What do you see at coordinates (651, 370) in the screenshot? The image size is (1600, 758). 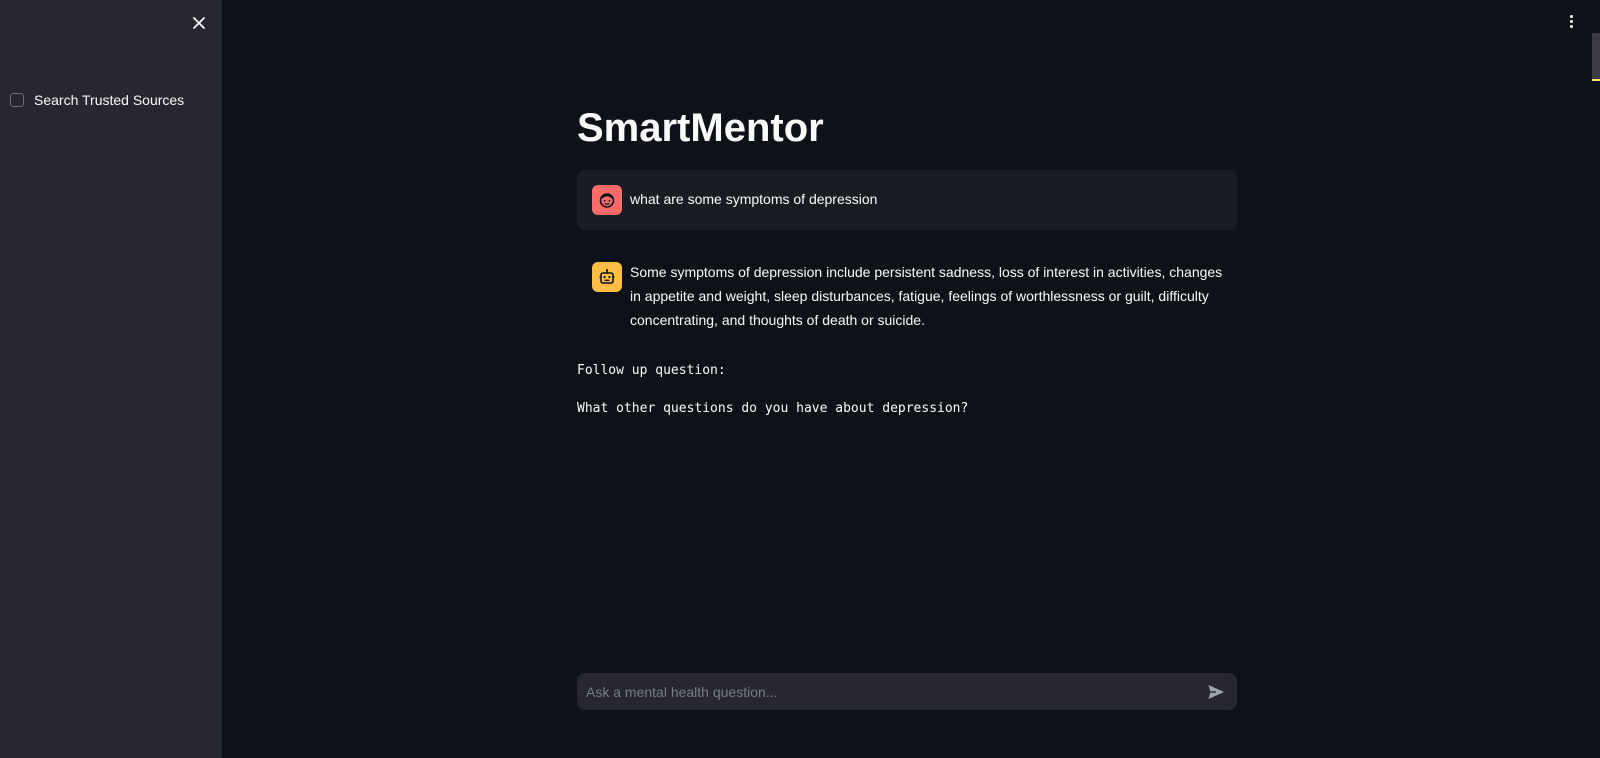 I see `follow-up-label: Follow up question:` at bounding box center [651, 370].